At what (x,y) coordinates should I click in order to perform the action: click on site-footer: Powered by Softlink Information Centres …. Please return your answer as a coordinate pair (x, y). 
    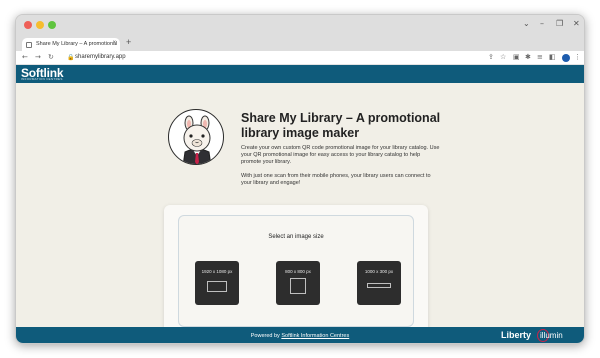
    Looking at the image, I should click on (300, 335).